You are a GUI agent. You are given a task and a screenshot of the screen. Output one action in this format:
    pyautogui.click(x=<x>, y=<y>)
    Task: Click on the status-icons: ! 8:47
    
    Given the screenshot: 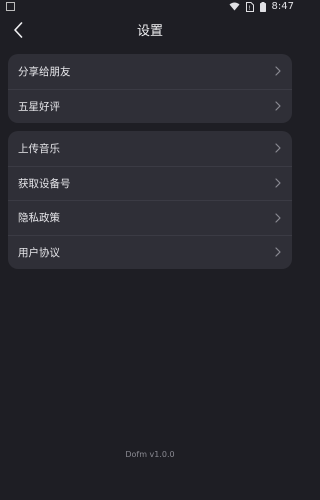 What is the action you would take?
    pyautogui.click(x=261, y=6)
    